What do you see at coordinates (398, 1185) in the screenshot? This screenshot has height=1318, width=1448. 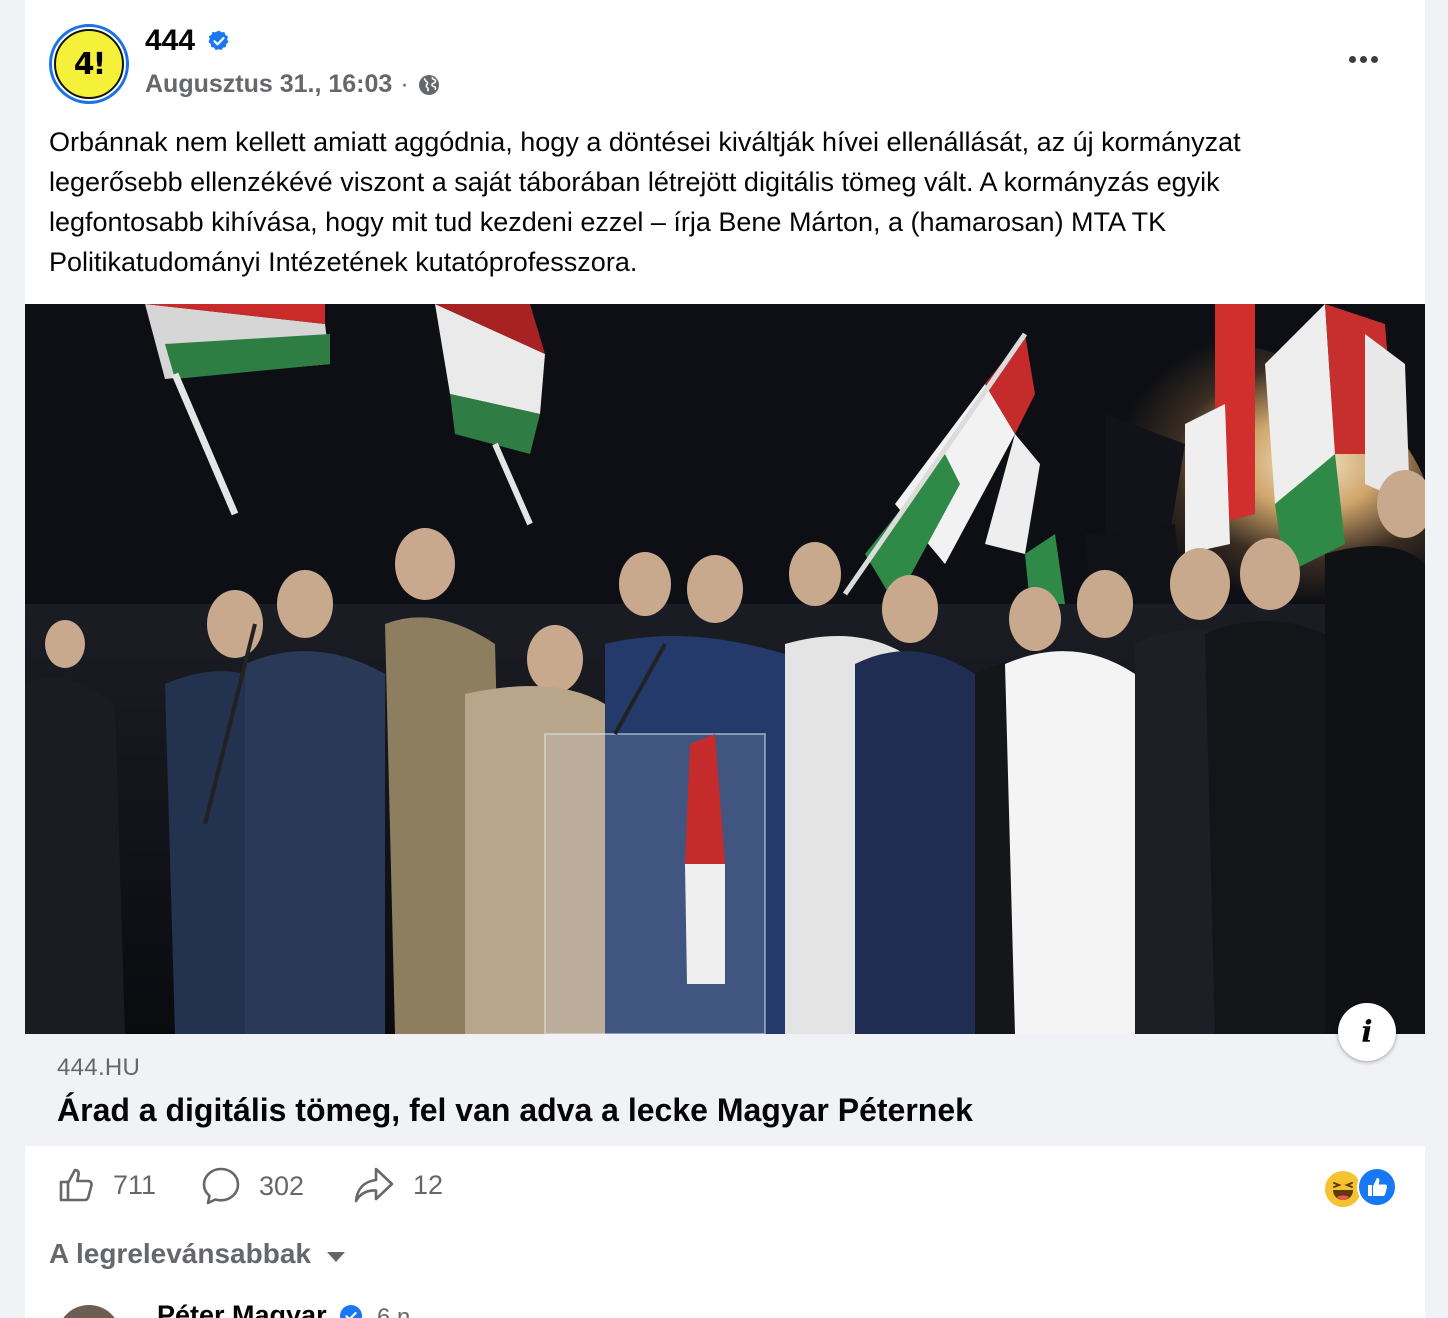 I see `share-button: 12` at bounding box center [398, 1185].